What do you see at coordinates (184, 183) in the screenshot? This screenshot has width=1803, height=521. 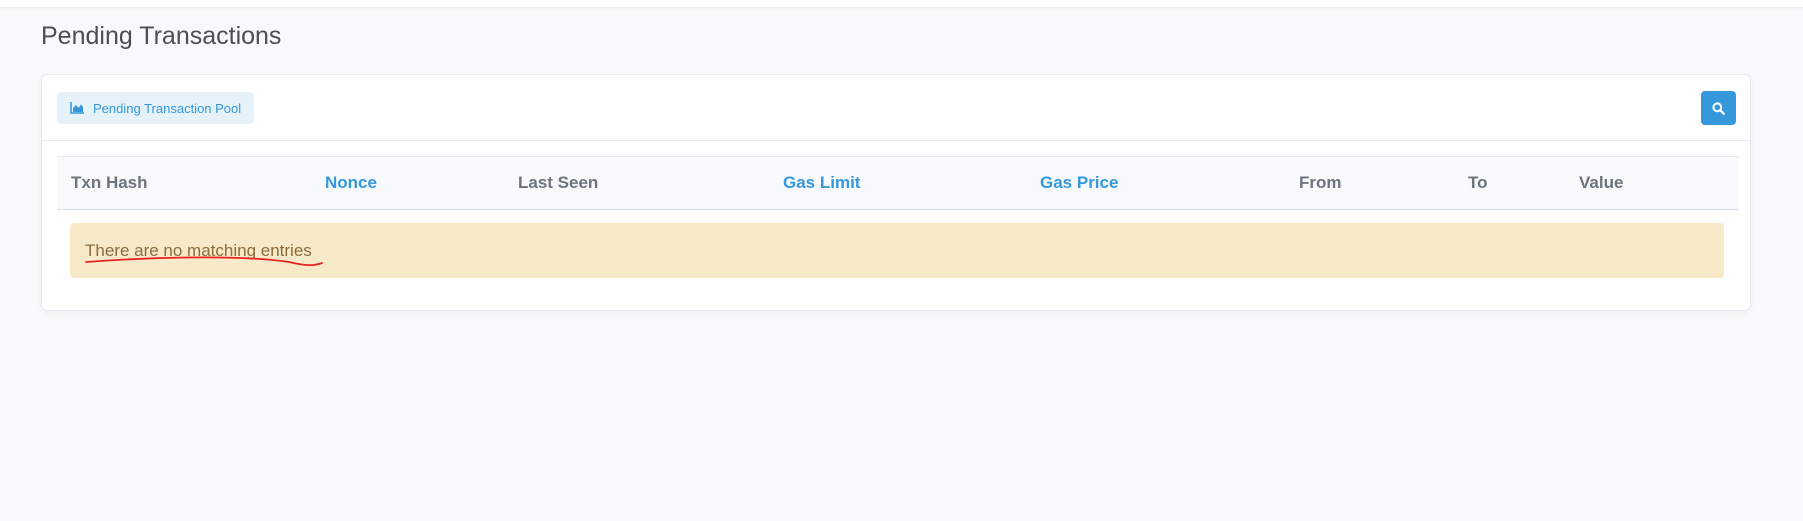 I see `column-header-txn-hash: Txn Hash` at bounding box center [184, 183].